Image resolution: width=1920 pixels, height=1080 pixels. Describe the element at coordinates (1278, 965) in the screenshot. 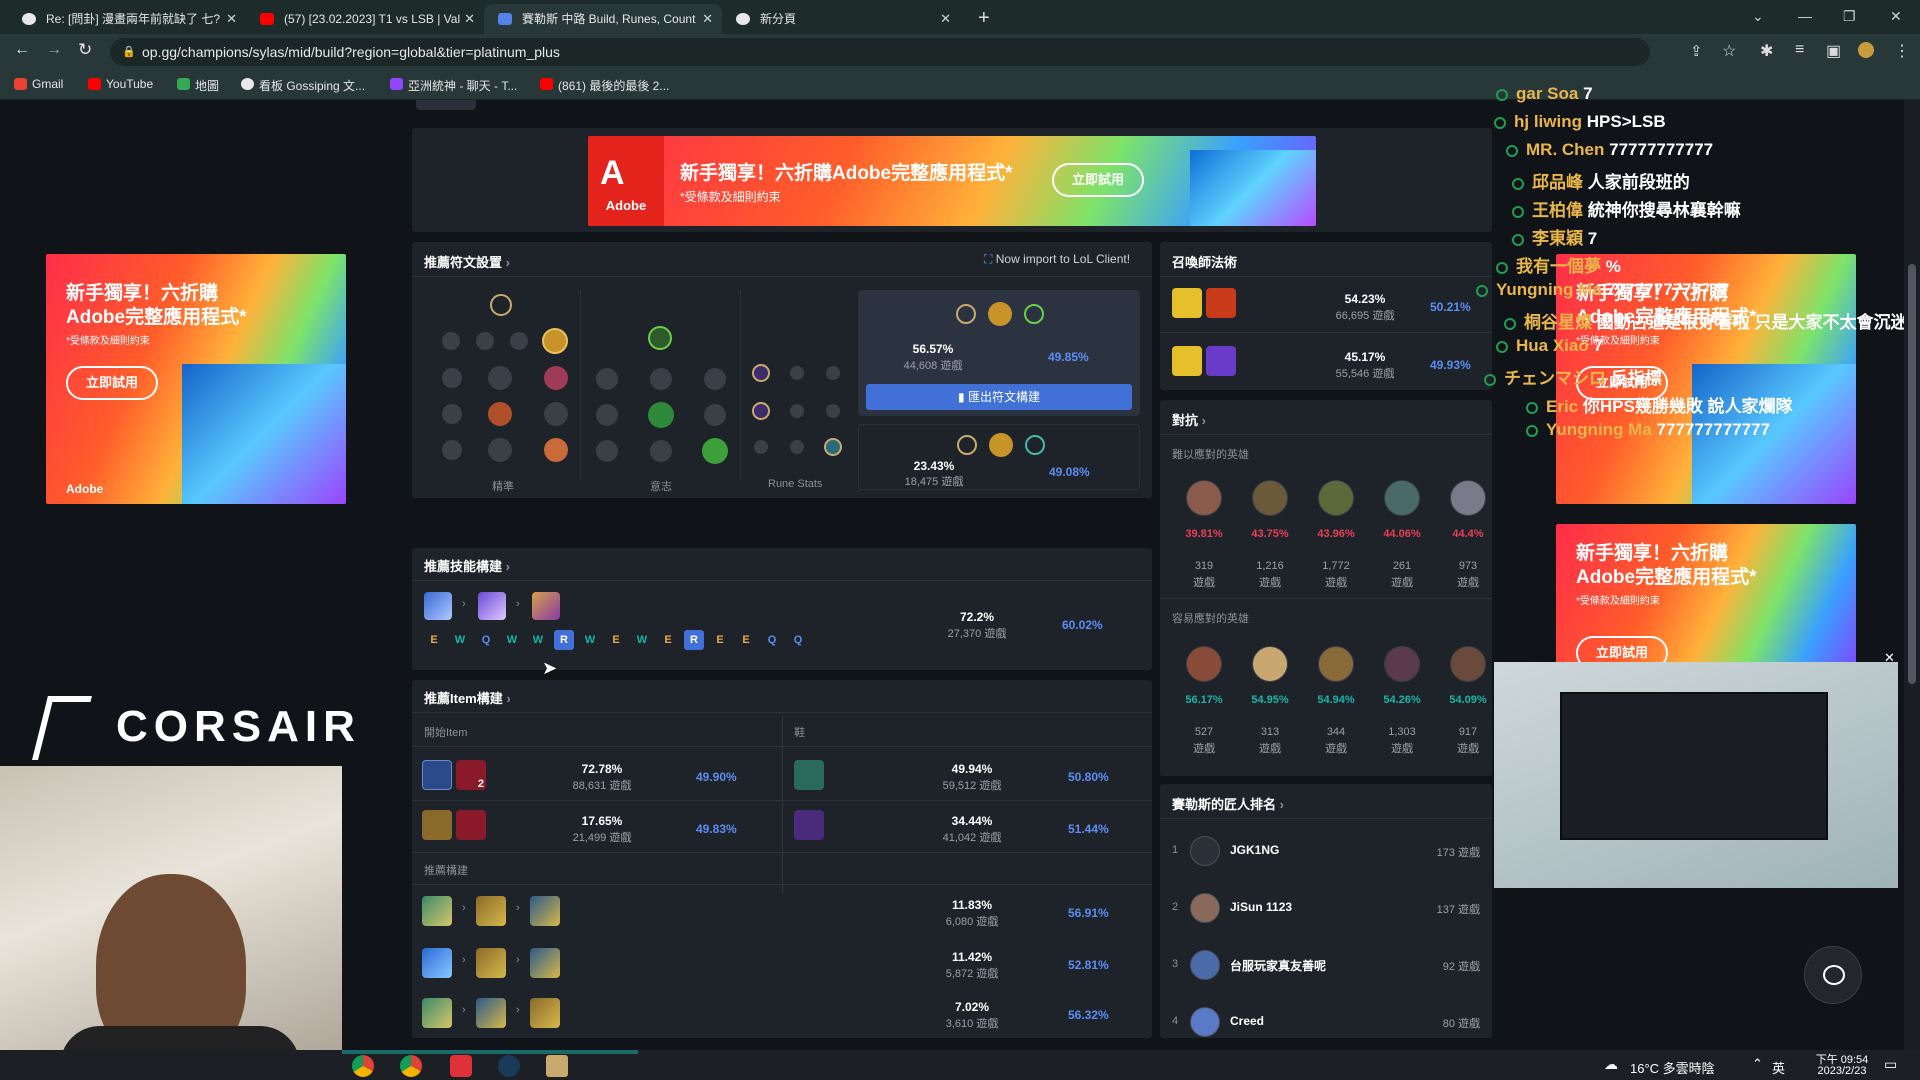

I see `master-name: 台服玩家真友善呢` at that location.